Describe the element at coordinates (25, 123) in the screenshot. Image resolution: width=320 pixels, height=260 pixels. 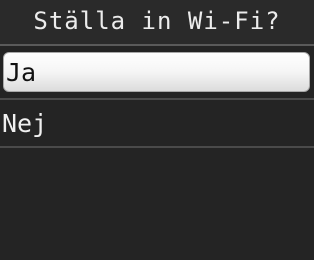
I see `menu-option-label: Nej` at that location.